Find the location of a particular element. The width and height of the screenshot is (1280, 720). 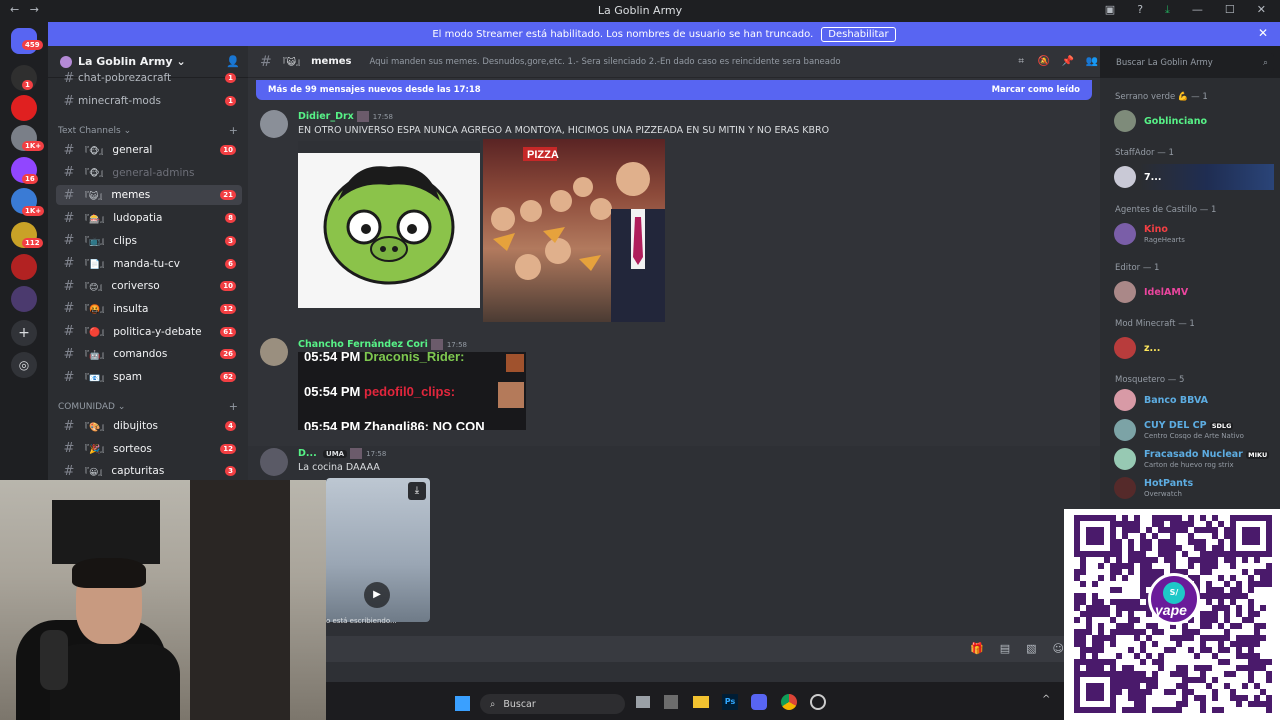

file-explorer-icon is located at coordinates (701, 702).